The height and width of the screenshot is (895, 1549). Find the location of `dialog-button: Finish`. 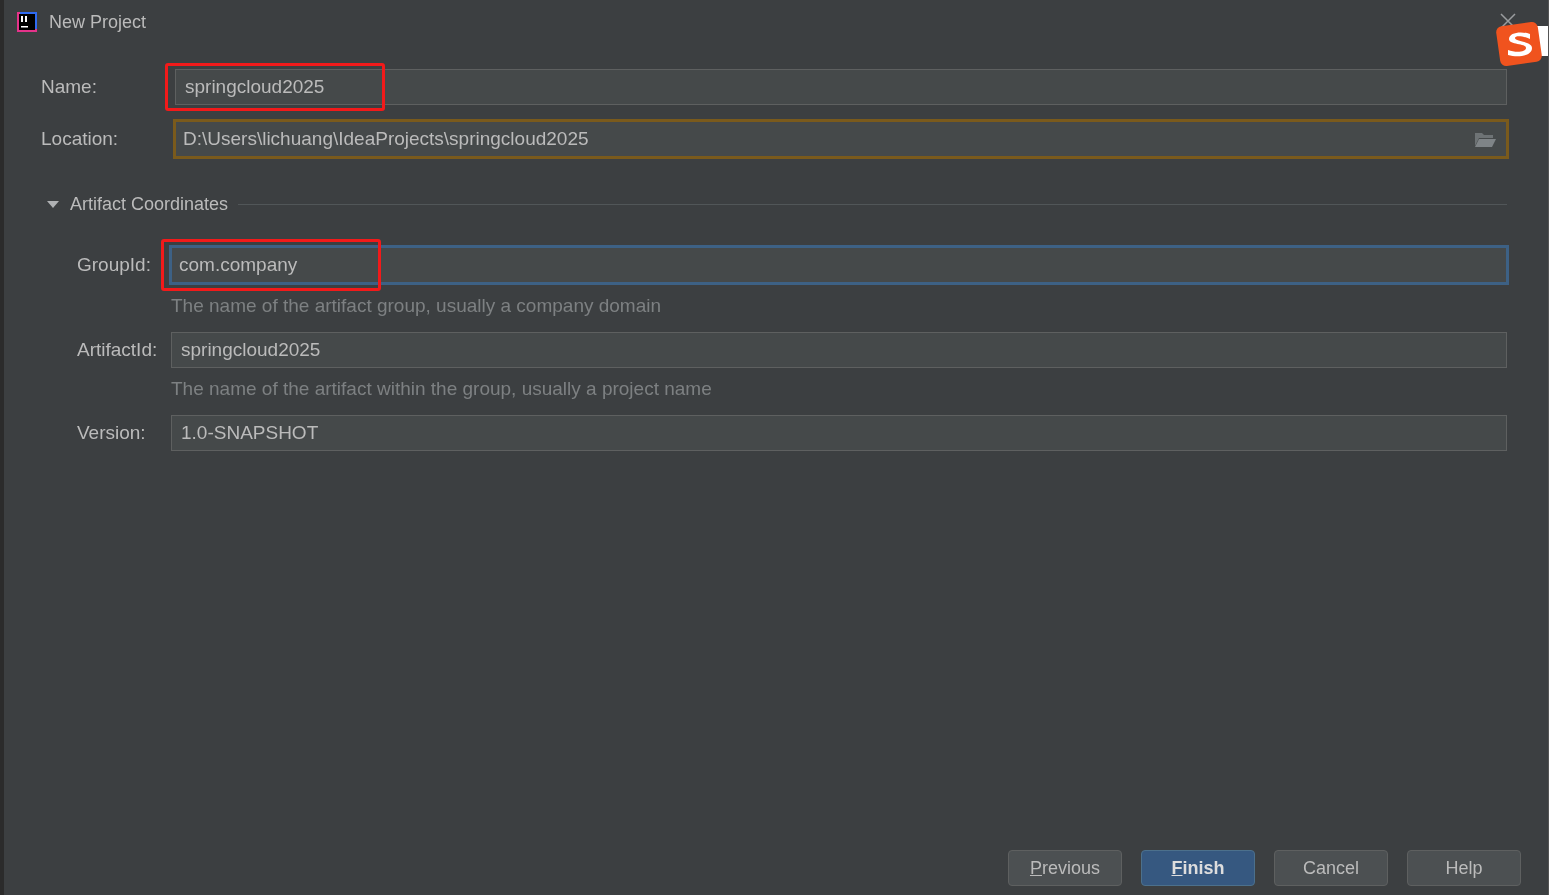

dialog-button: Finish is located at coordinates (1198, 868).